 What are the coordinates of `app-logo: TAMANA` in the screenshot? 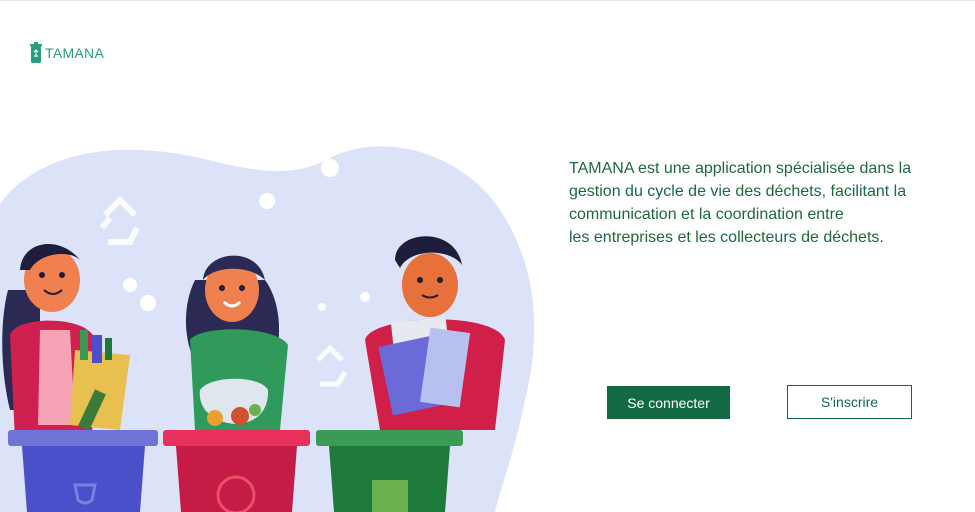 It's located at (67, 53).